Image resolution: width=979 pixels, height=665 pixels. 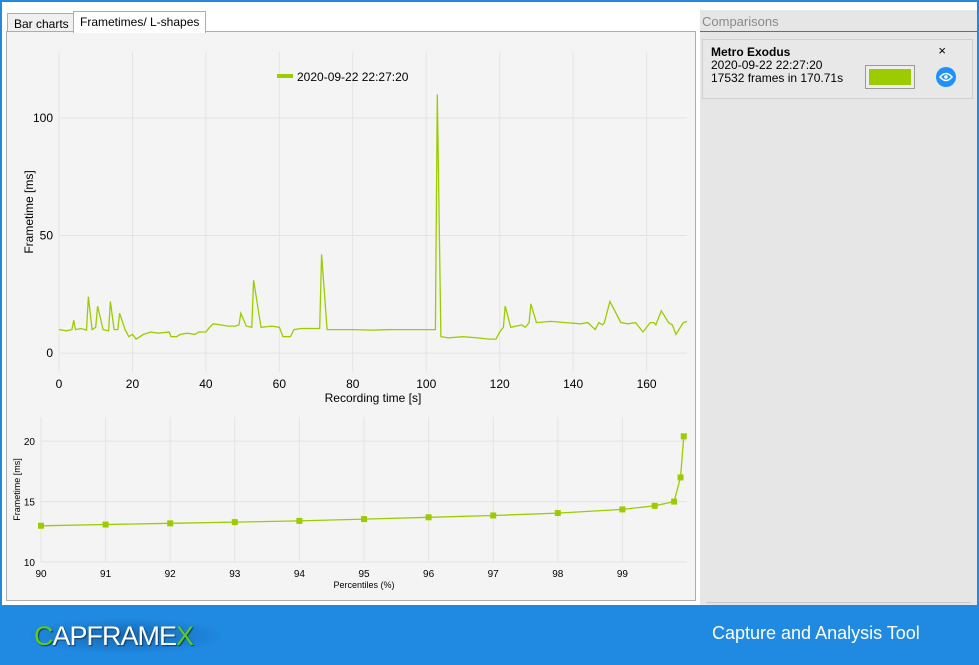 What do you see at coordinates (30, 442) in the screenshot?
I see `y-tick-label: 20` at bounding box center [30, 442].